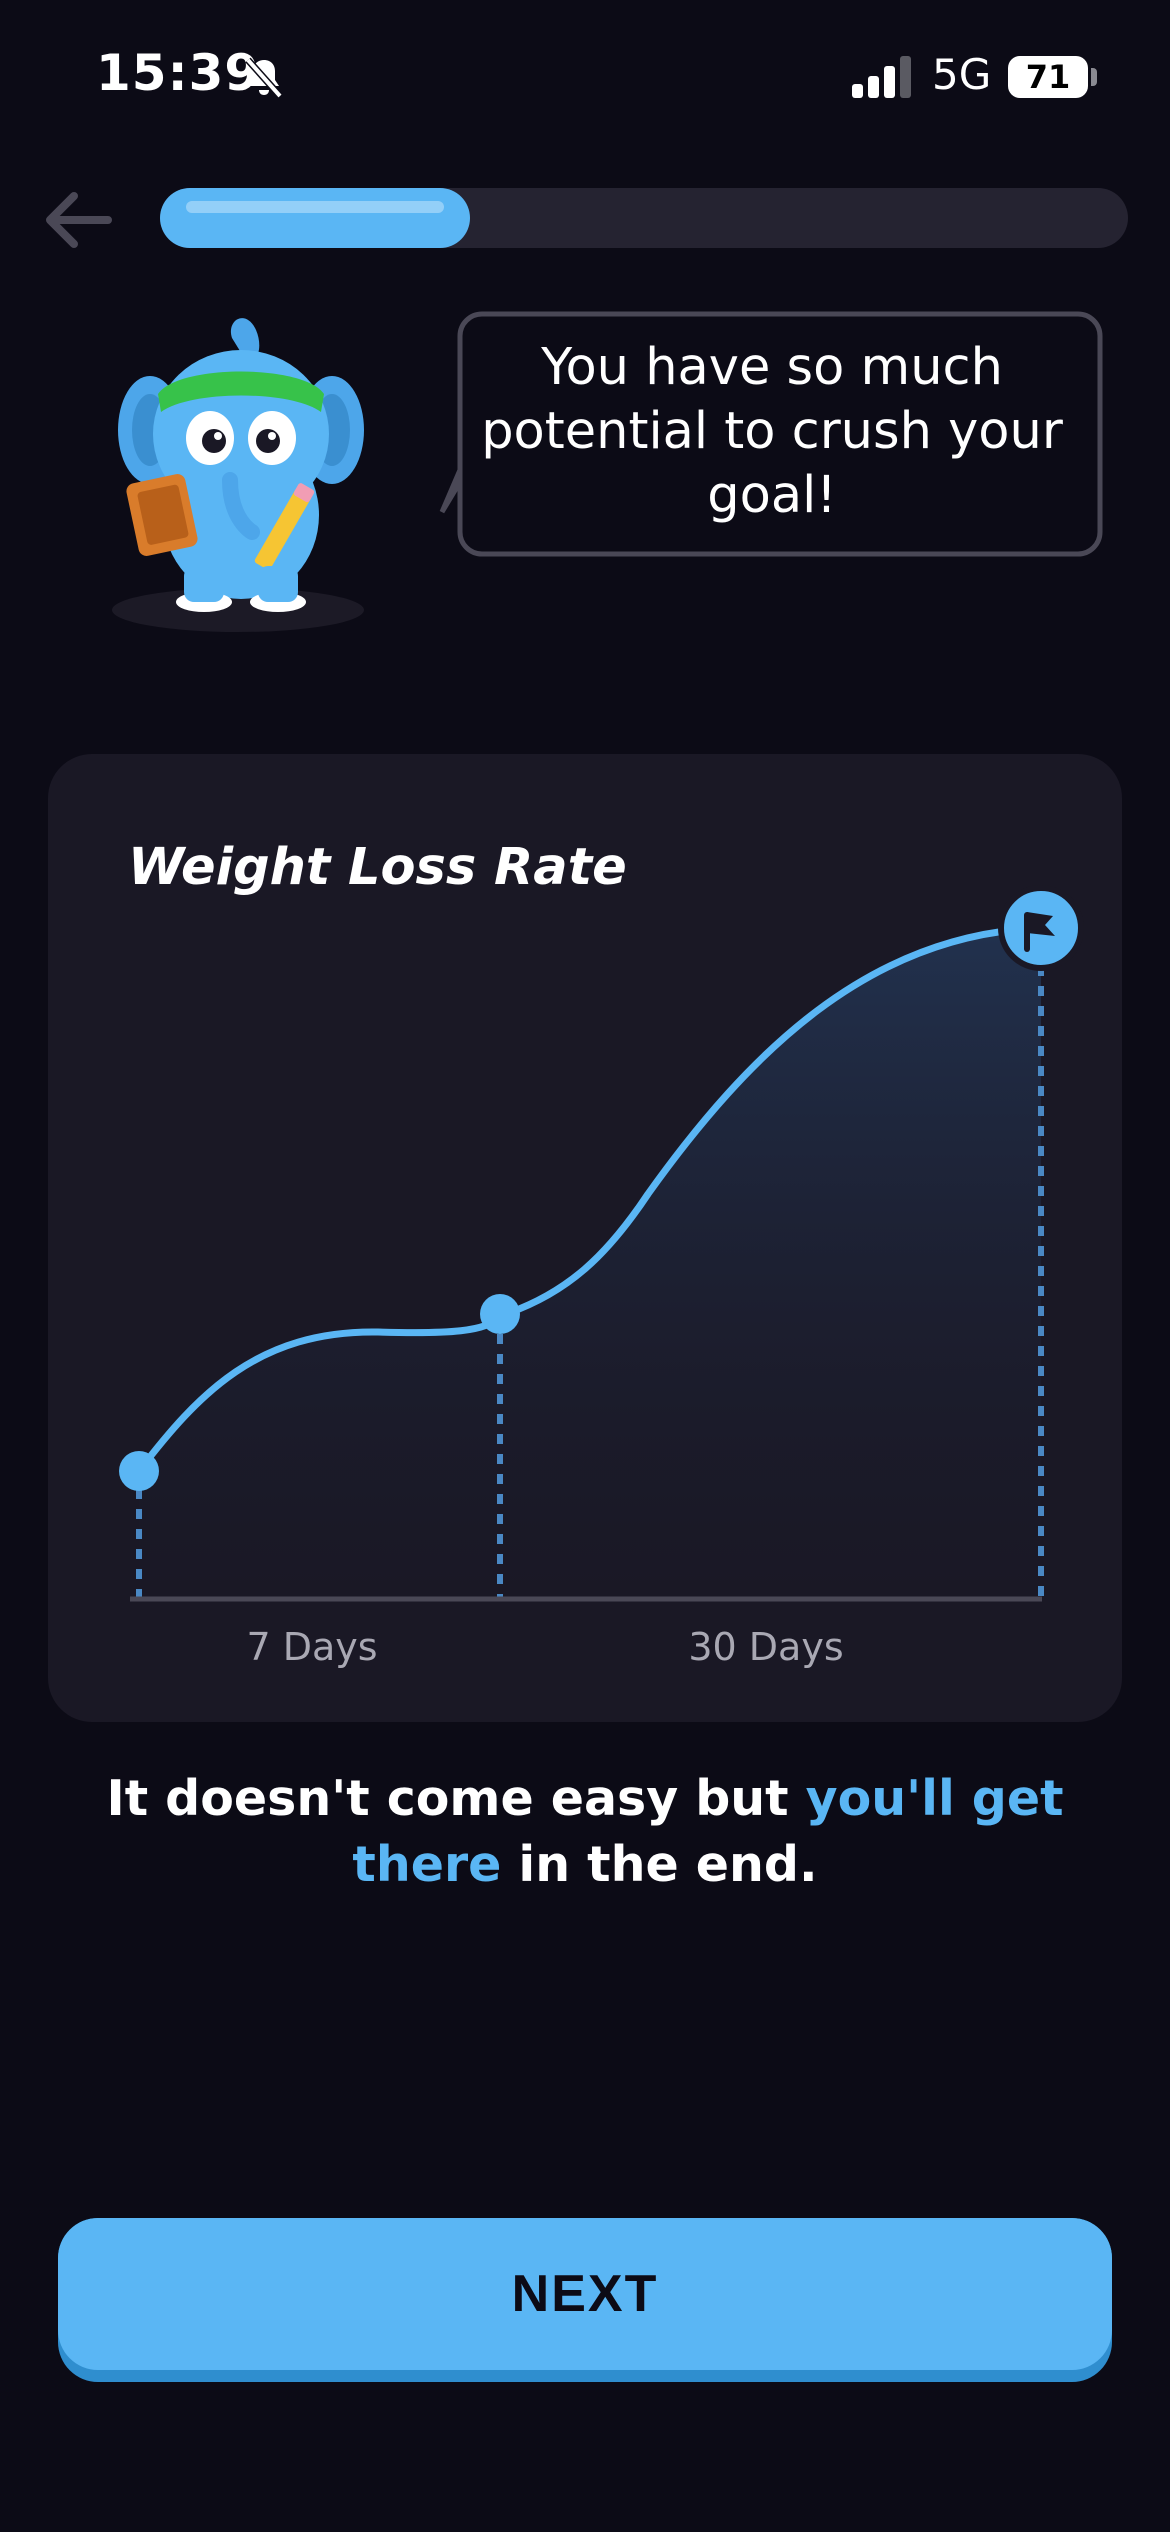 This screenshot has height=2532, width=1170. What do you see at coordinates (315, 218) in the screenshot?
I see `progress-fill` at bounding box center [315, 218].